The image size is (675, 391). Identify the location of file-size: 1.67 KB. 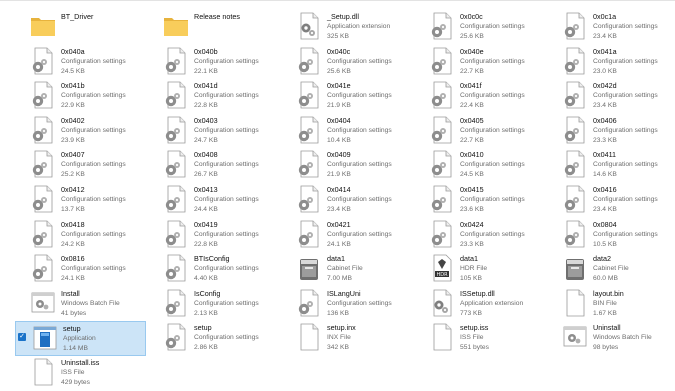
(605, 313).